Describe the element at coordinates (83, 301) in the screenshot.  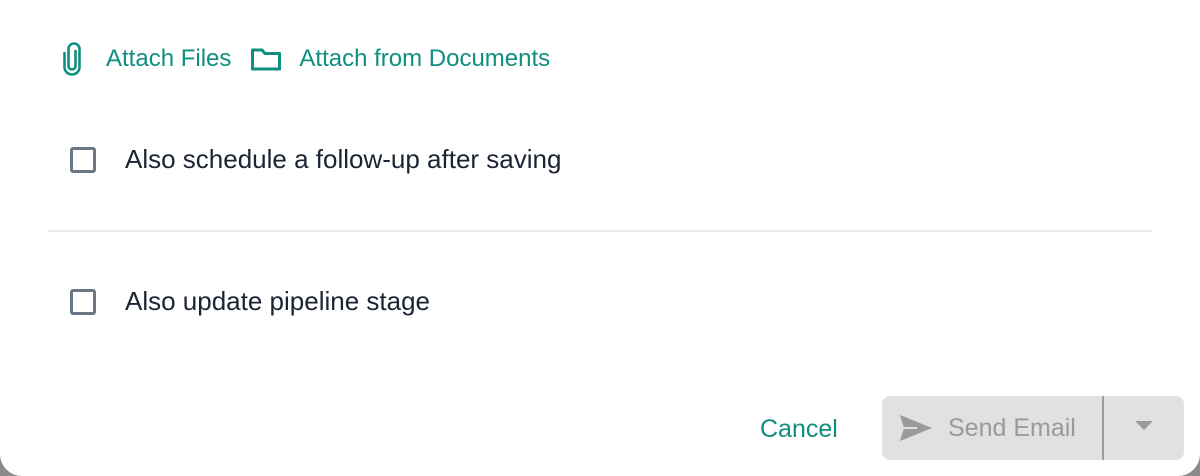
I see `pipeline-stage-checkbox` at that location.